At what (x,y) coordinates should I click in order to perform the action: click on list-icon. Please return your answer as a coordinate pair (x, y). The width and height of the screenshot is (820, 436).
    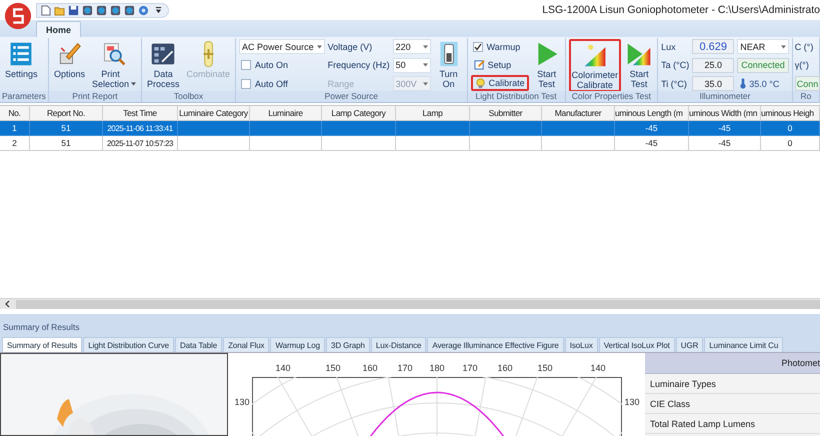
    Looking at the image, I should click on (21, 54).